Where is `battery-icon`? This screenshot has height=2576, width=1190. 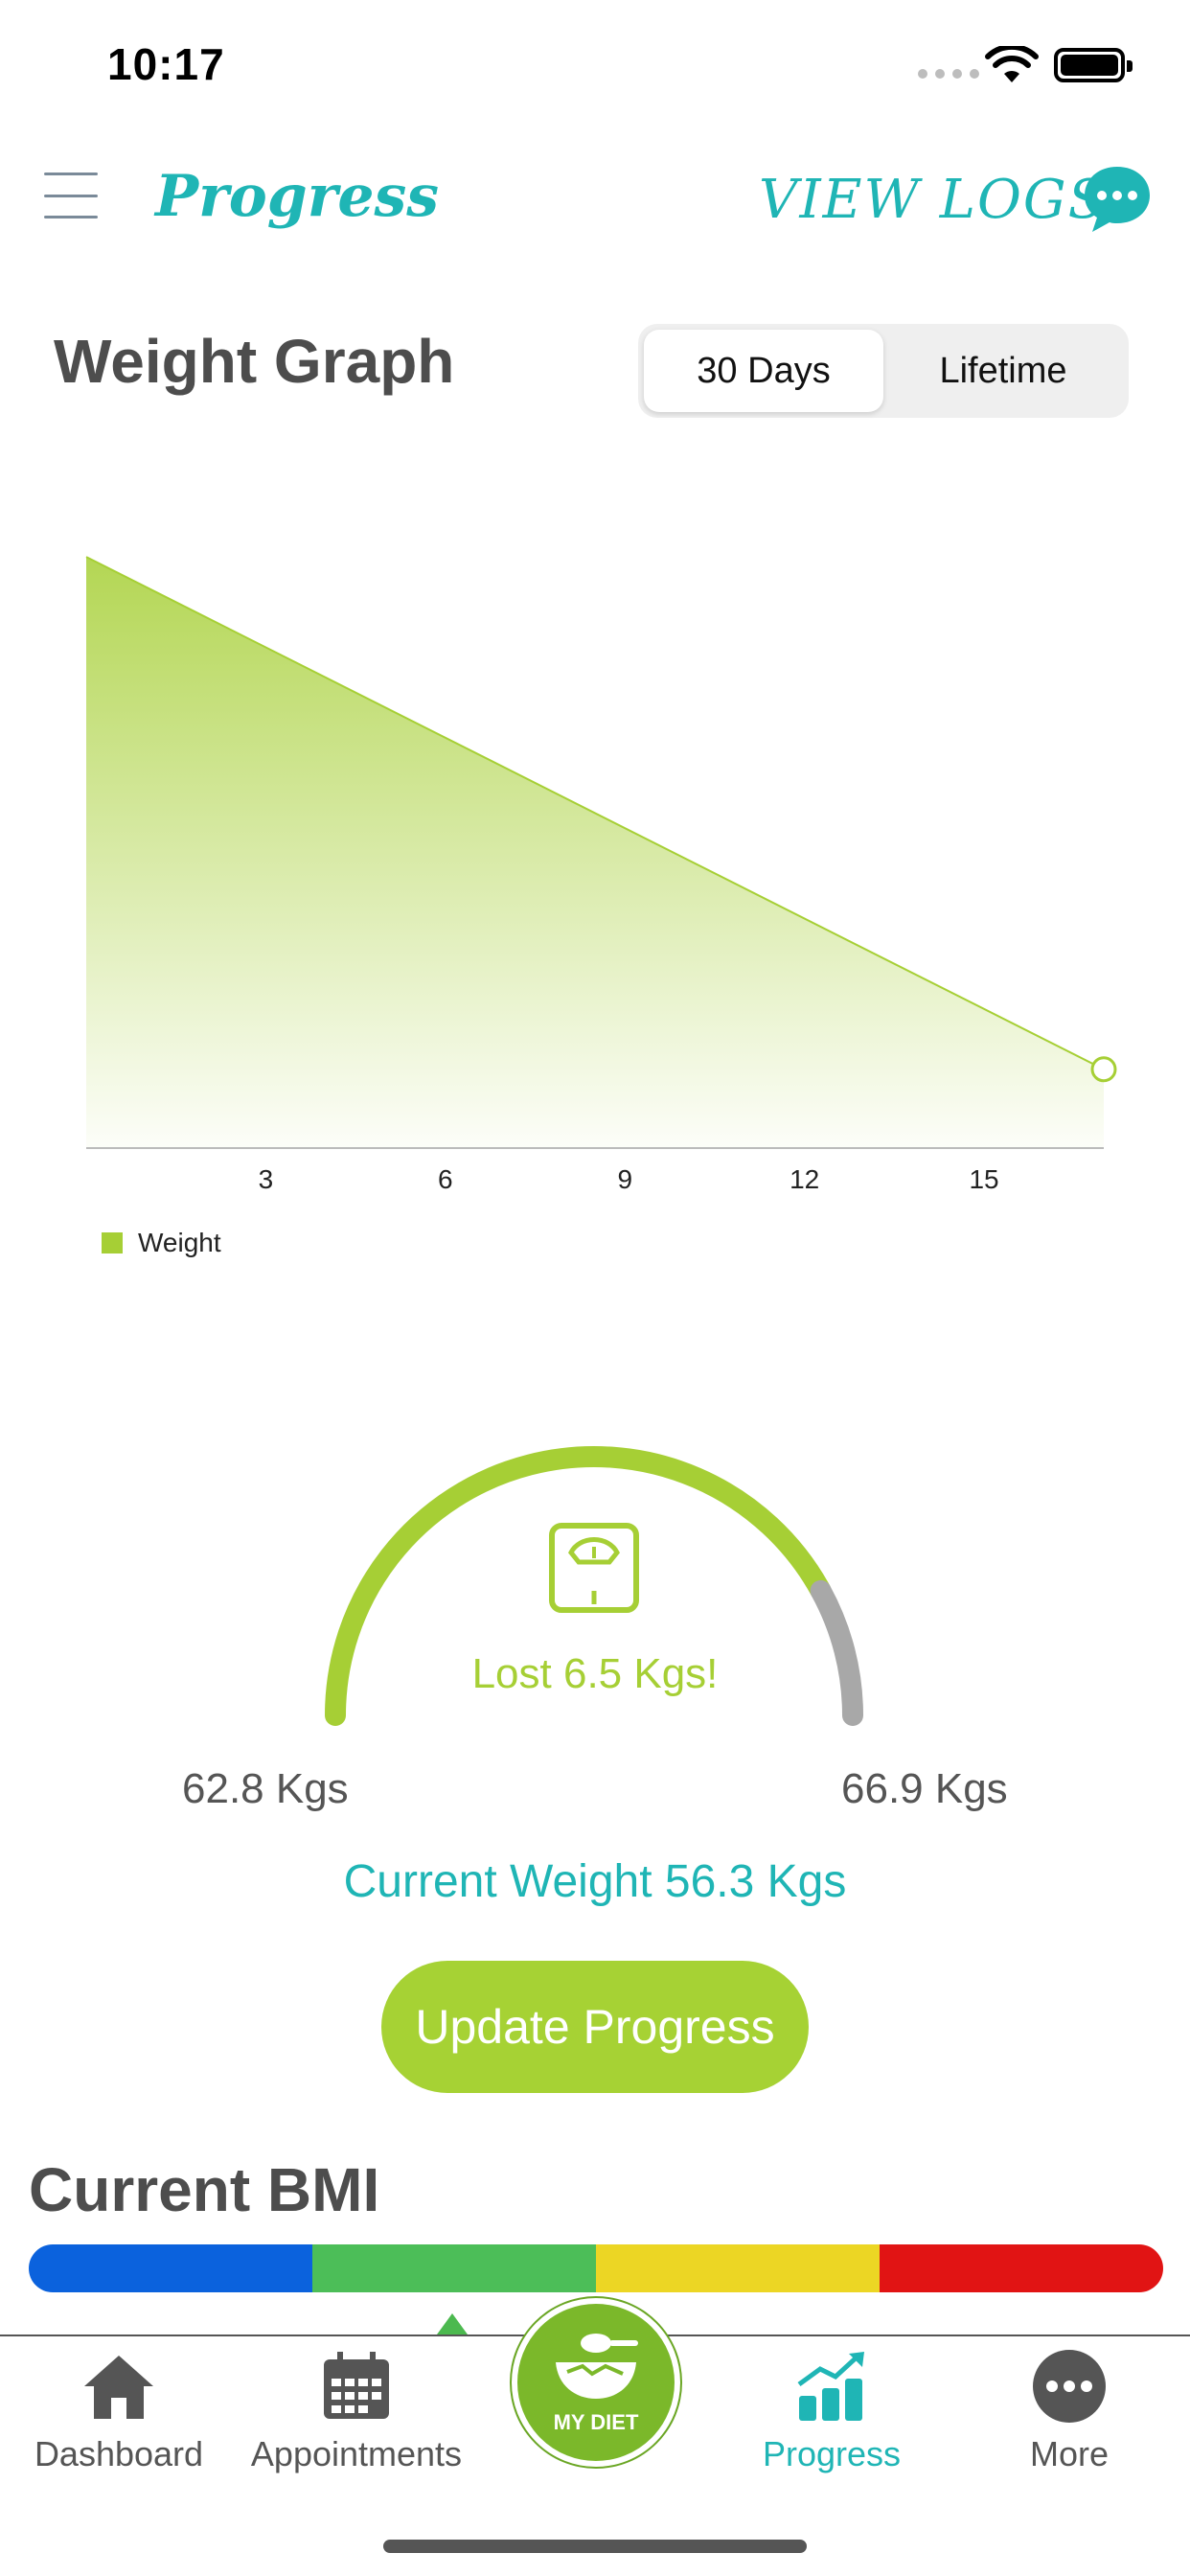
battery-icon is located at coordinates (1094, 65).